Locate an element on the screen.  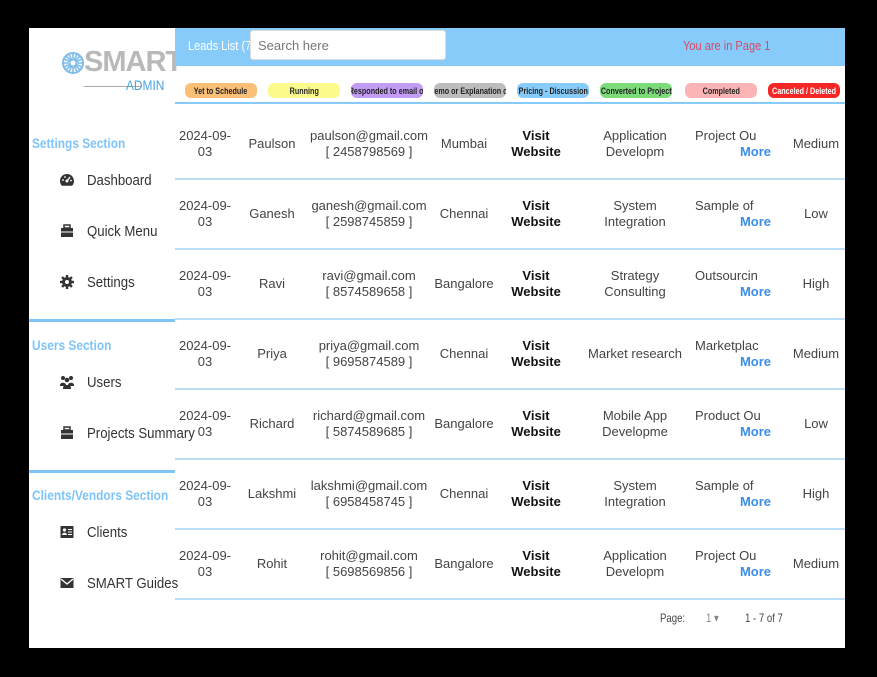
phone: [ 9695874589 ] is located at coordinates (369, 361).